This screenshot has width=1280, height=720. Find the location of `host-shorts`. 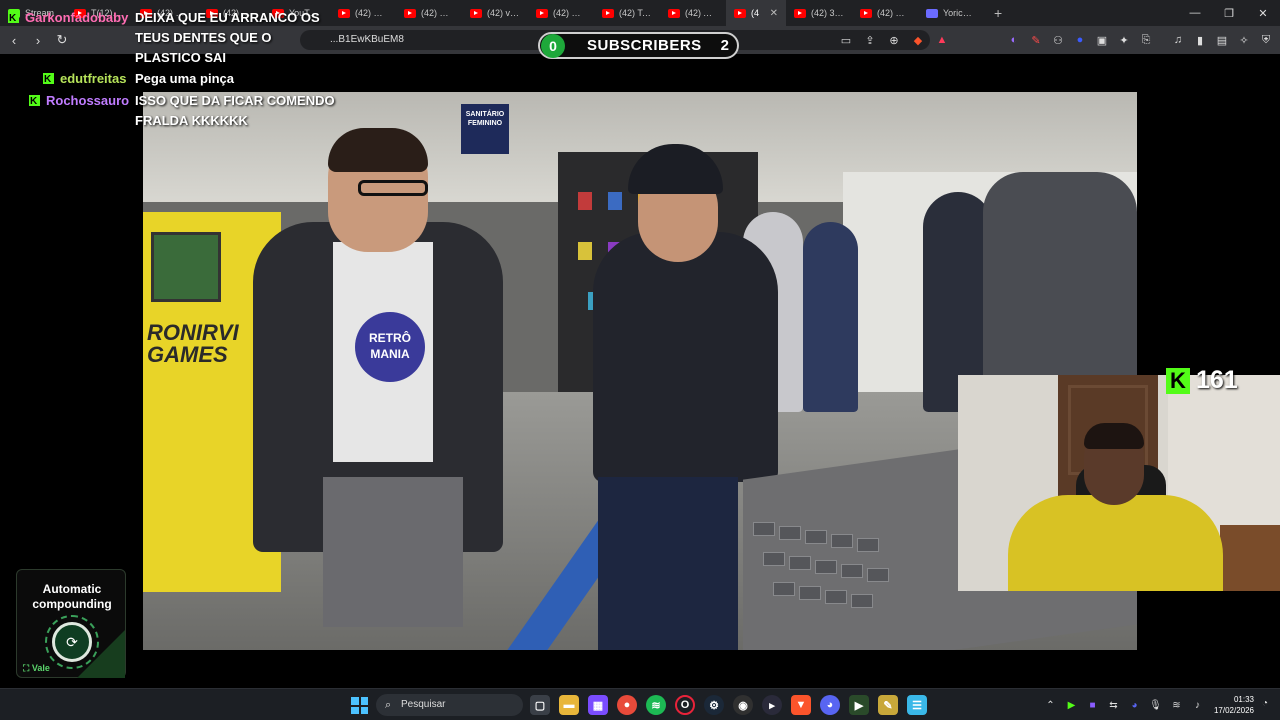

host-shorts is located at coordinates (393, 552).